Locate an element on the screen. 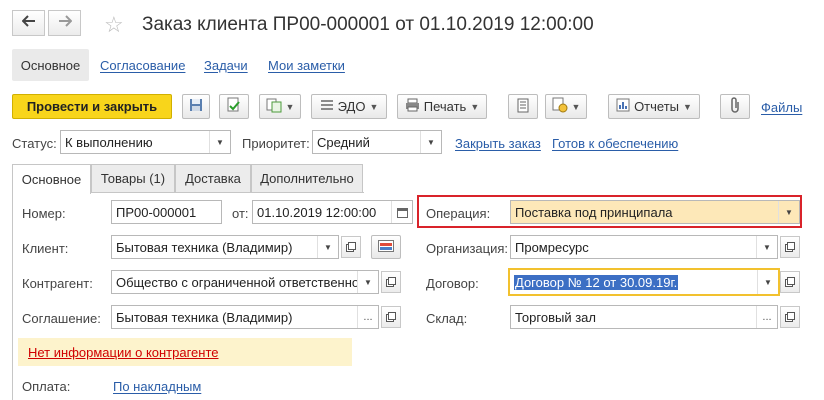 Image resolution: width=824 pixels, height=400 pixels. tab-goods: Товары (1) is located at coordinates (133, 178).